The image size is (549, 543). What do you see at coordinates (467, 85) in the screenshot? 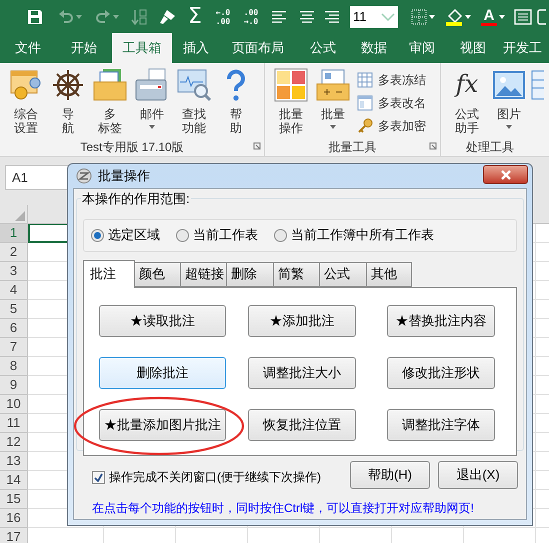
I see `function-icon: fx` at bounding box center [467, 85].